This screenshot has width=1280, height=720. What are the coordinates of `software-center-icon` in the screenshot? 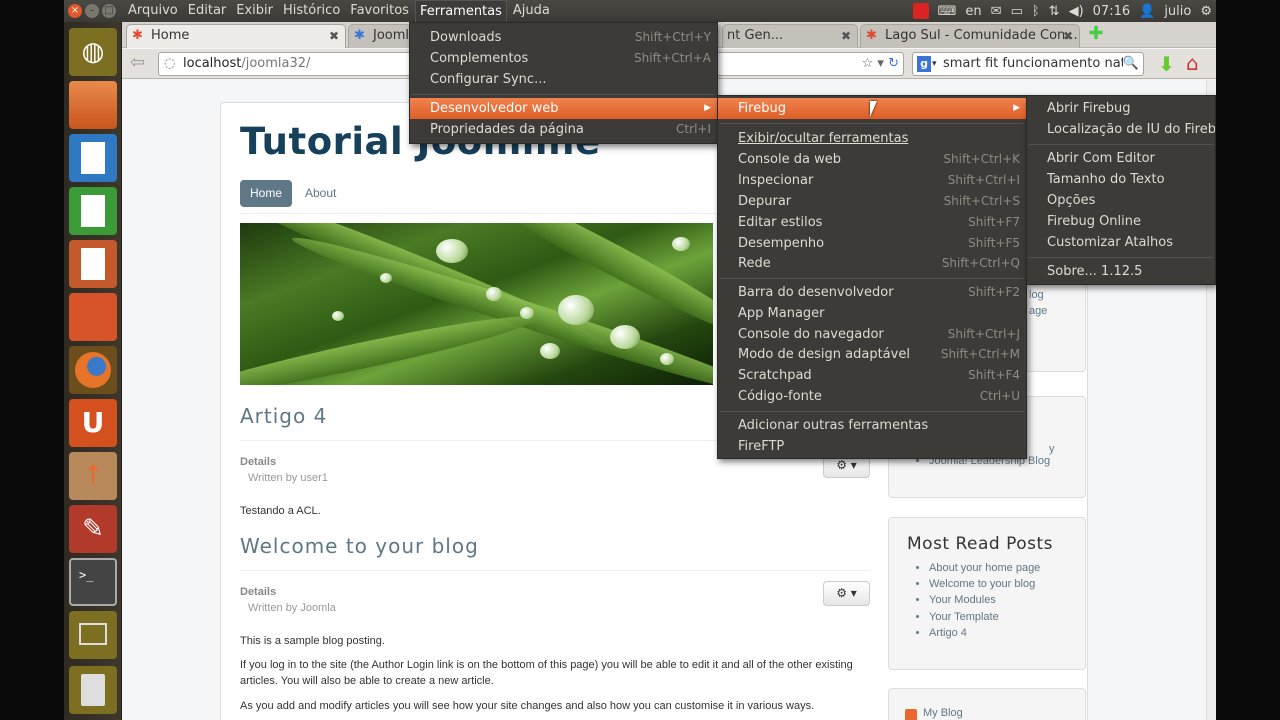 It's located at (93, 317).